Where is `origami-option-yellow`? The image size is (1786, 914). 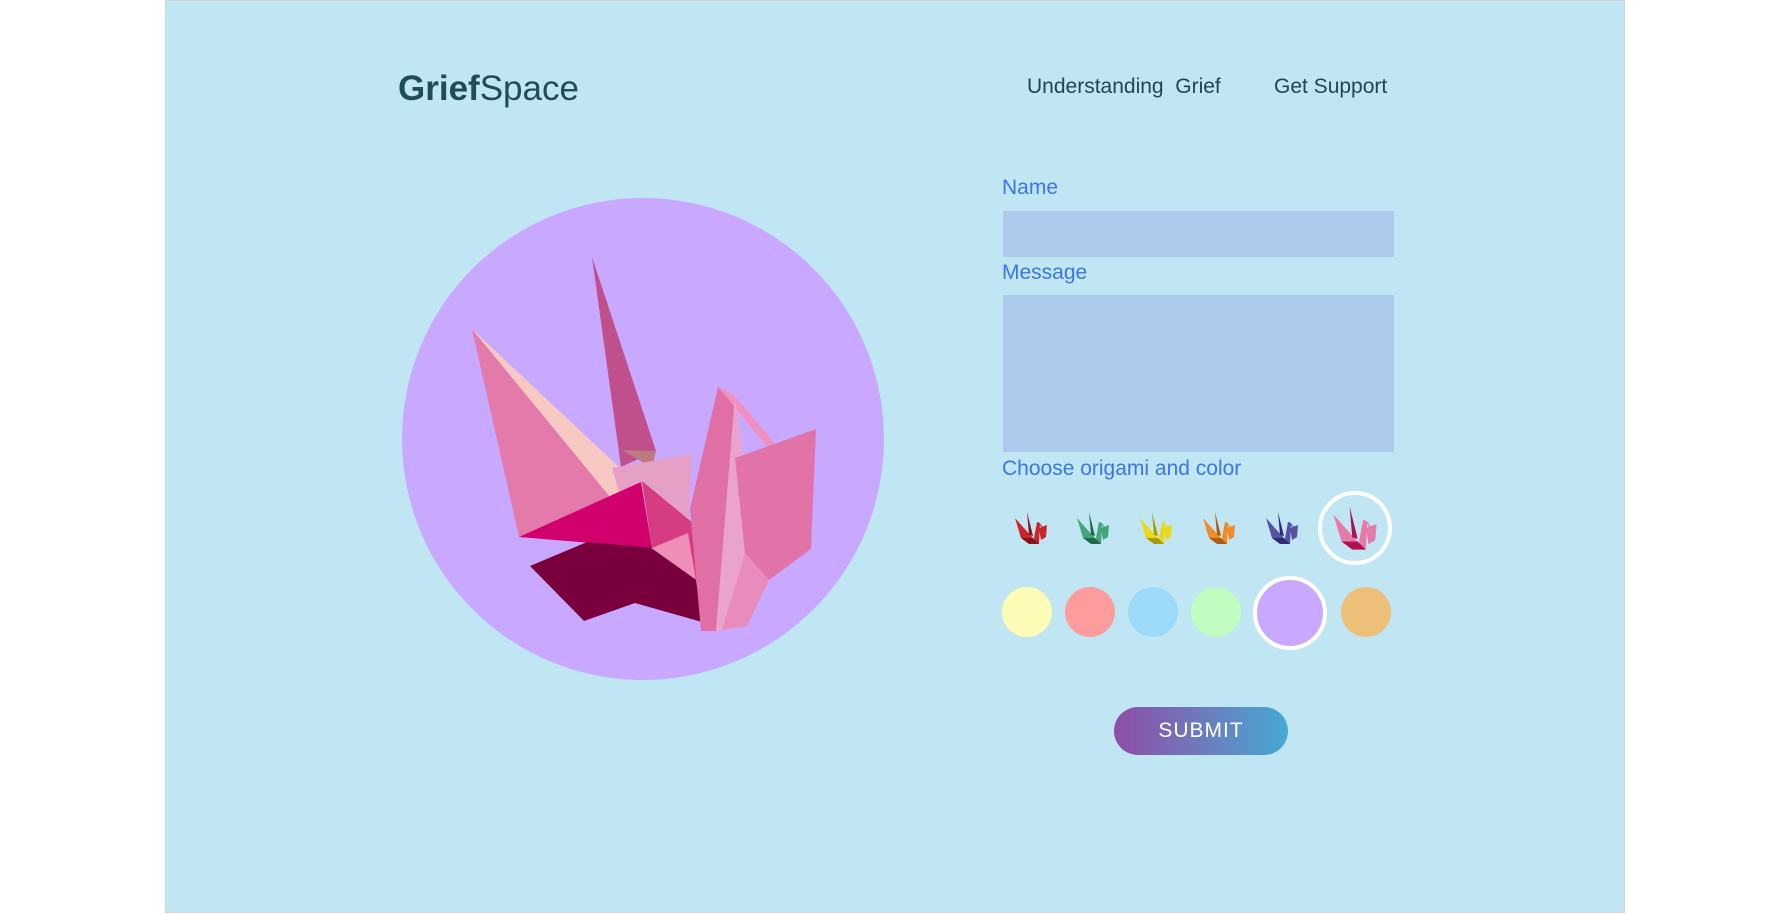 origami-option-yellow is located at coordinates (1156, 528).